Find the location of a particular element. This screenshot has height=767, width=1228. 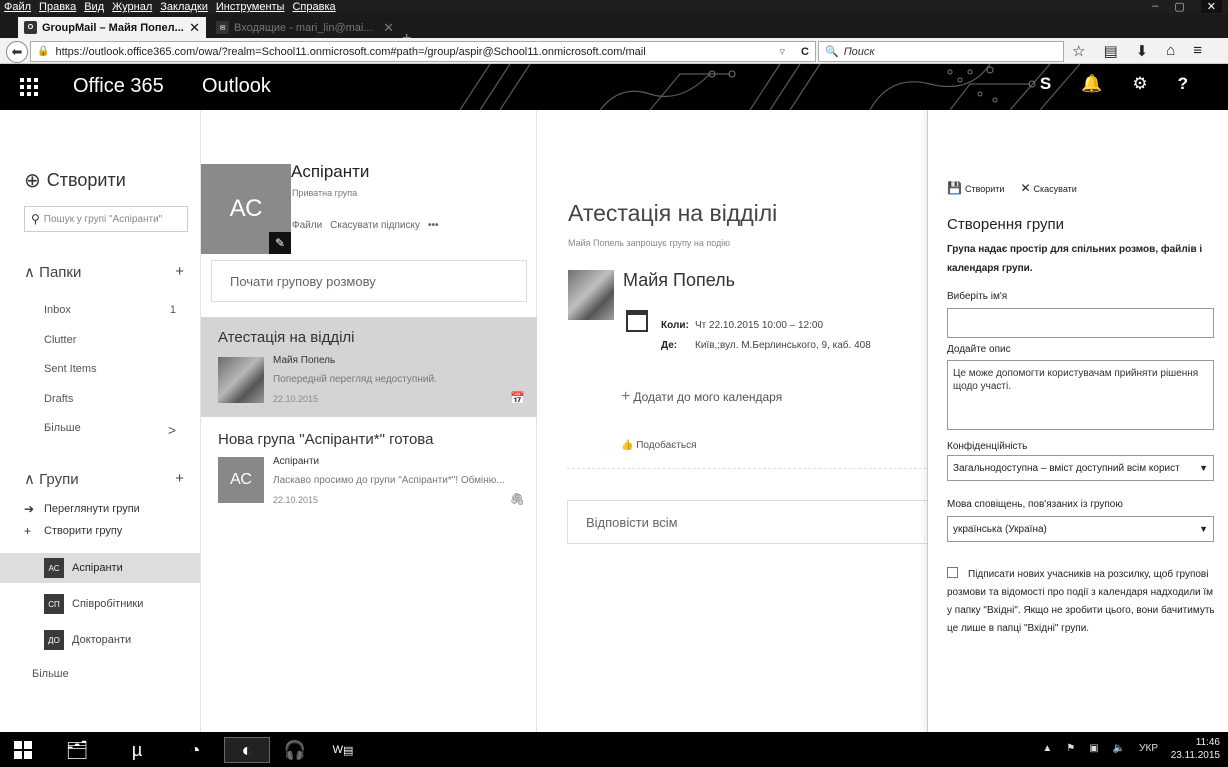

bookmark-star-icon: ☆ is located at coordinates (1078, 51).